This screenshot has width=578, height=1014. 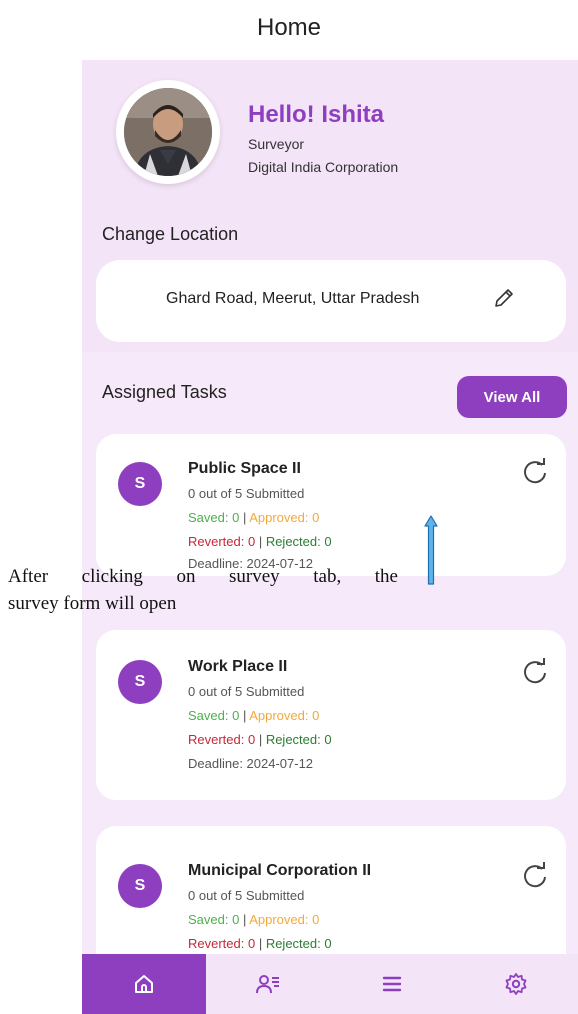 I want to click on bottom-navigation, so click(x=330, y=984).